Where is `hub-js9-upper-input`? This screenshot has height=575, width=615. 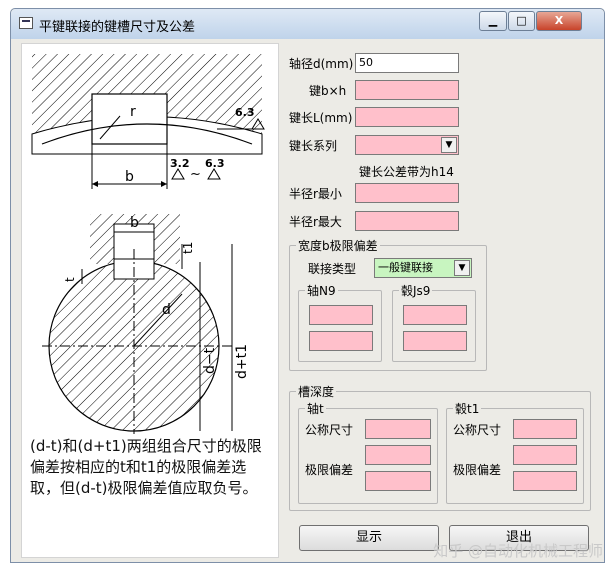
hub-js9-upper-input is located at coordinates (435, 315).